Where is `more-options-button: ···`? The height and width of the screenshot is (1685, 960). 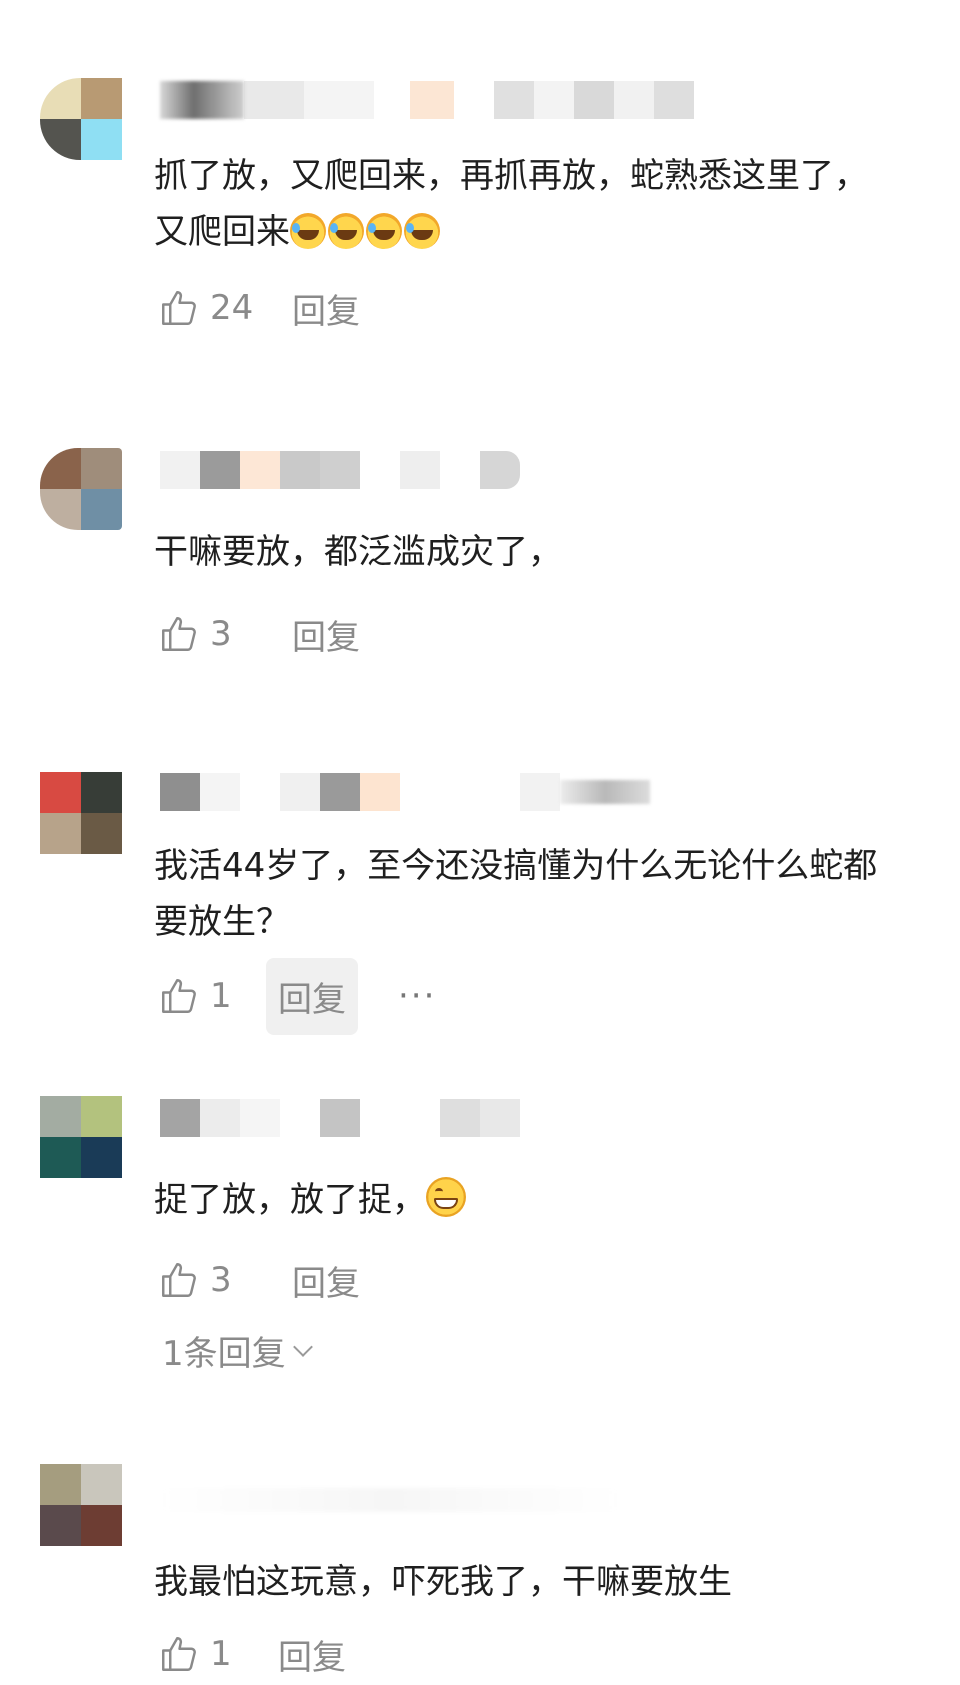
more-options-button: ··· is located at coordinates (417, 996).